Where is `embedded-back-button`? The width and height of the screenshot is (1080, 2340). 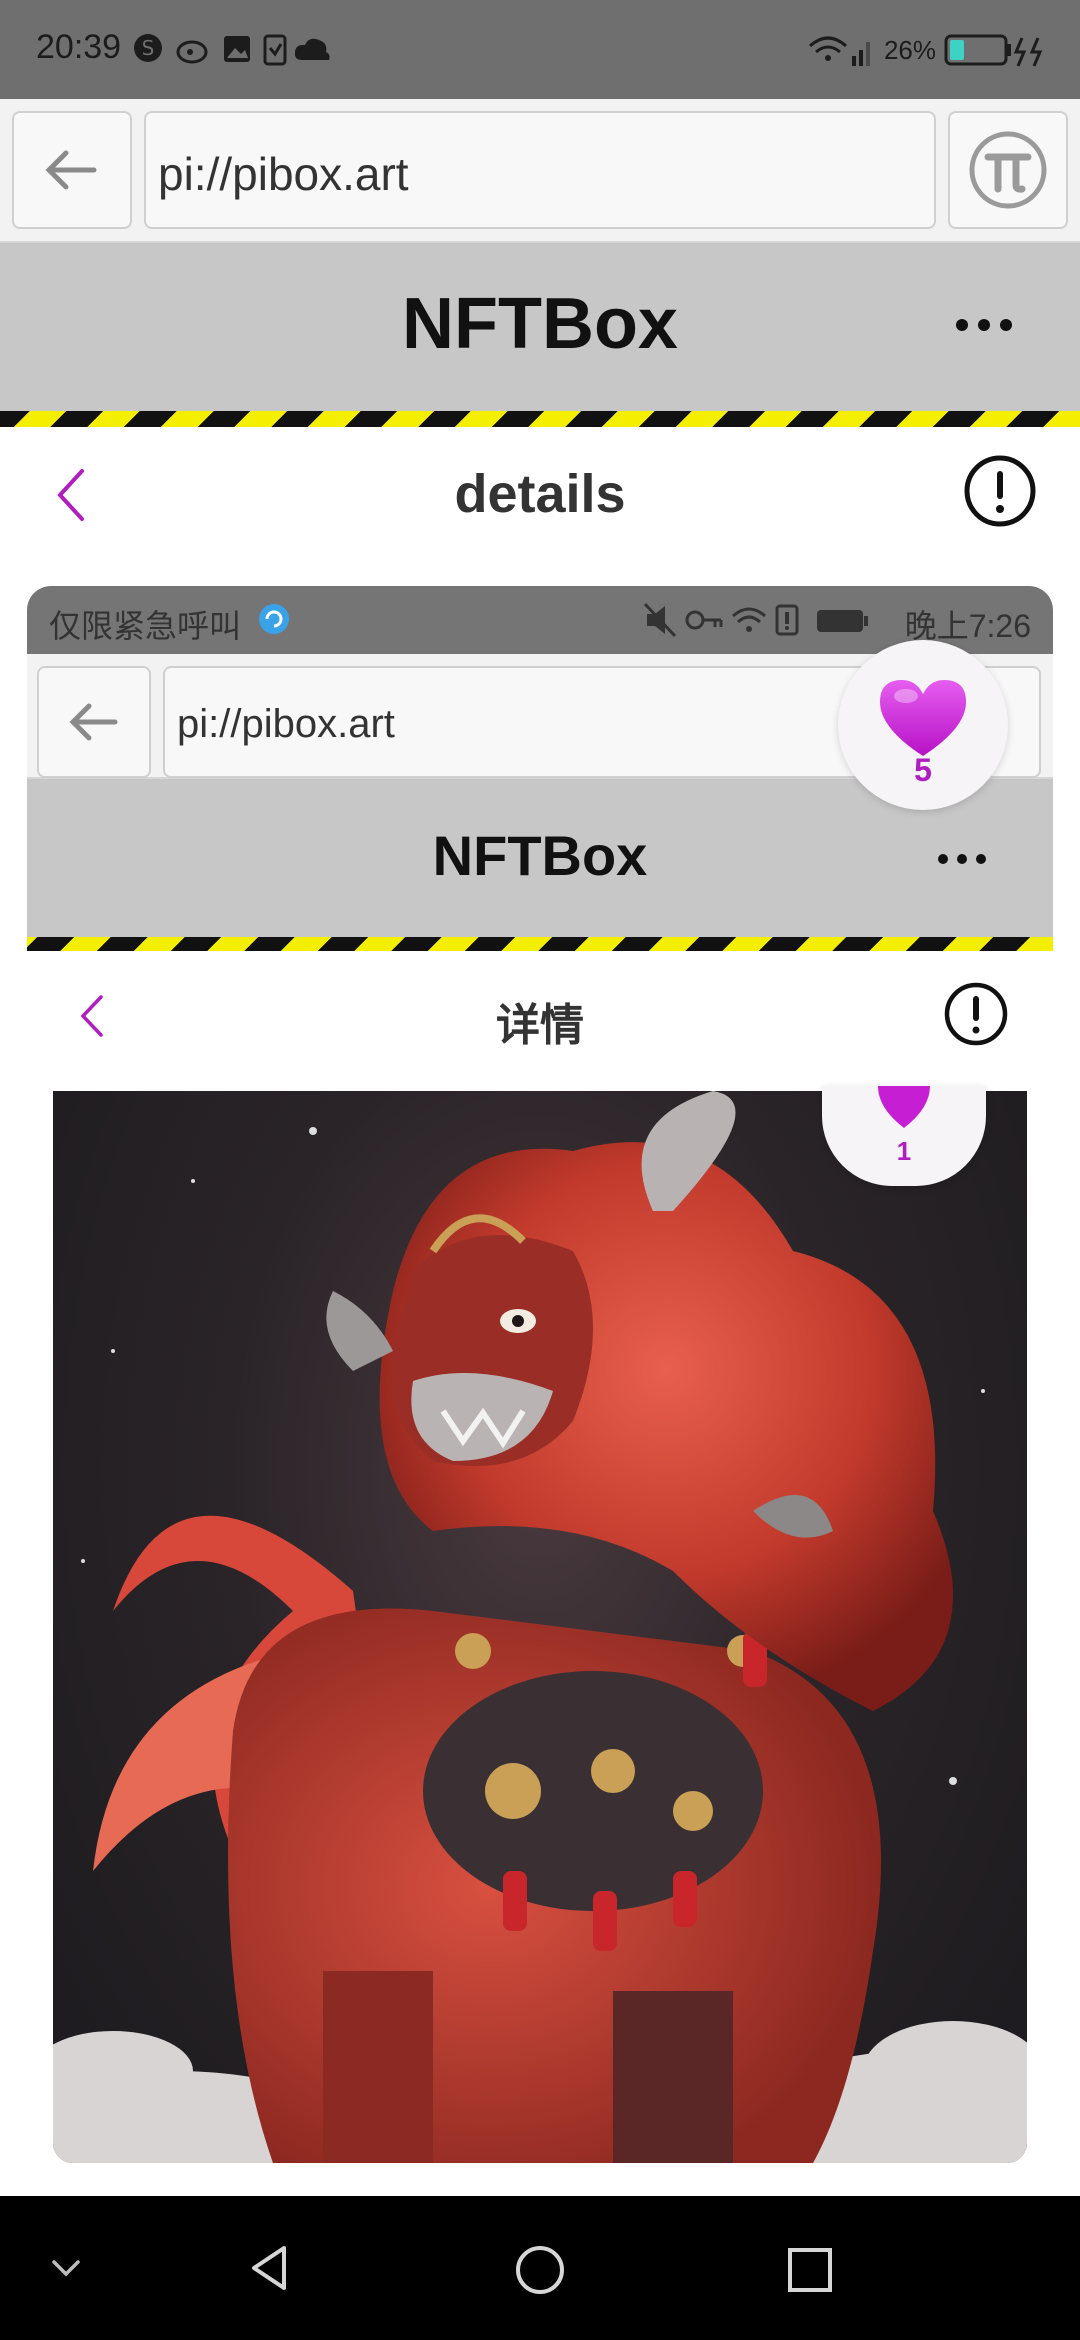
embedded-back-button is located at coordinates (94, 722).